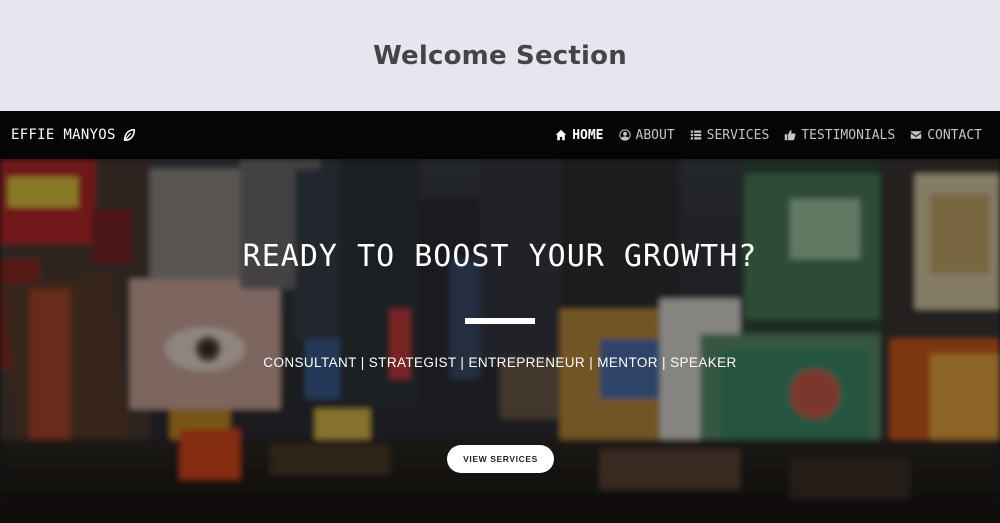  Describe the element at coordinates (916, 135) in the screenshot. I see `envelope-icon` at that location.